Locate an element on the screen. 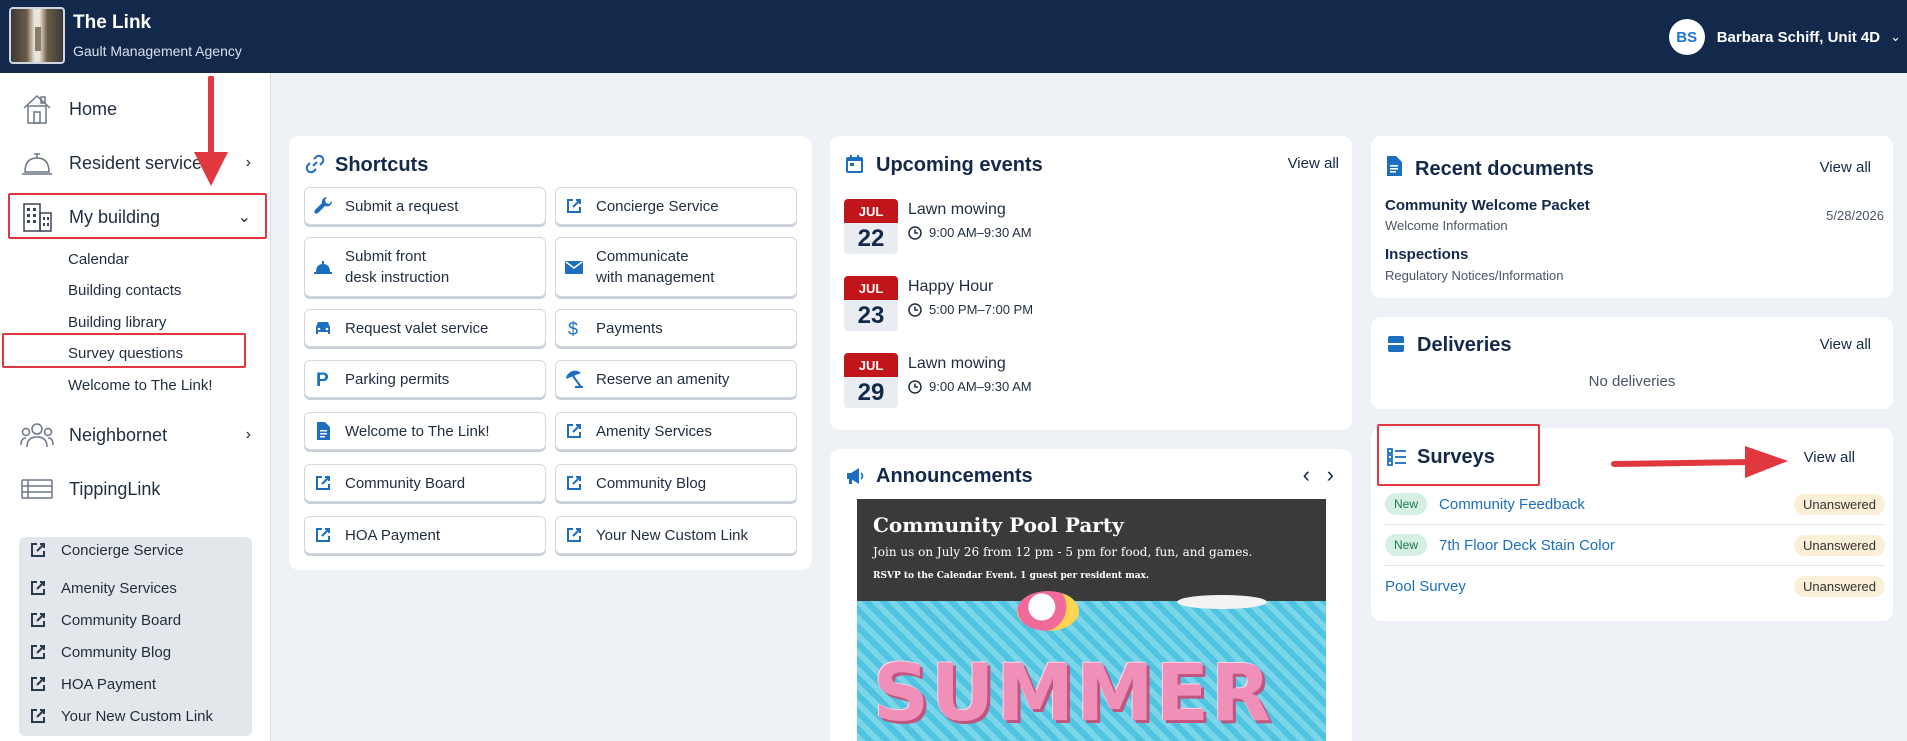 This screenshot has height=741, width=1907. shortcut-welcome: Welcome to The Link! is located at coordinates (425, 431).